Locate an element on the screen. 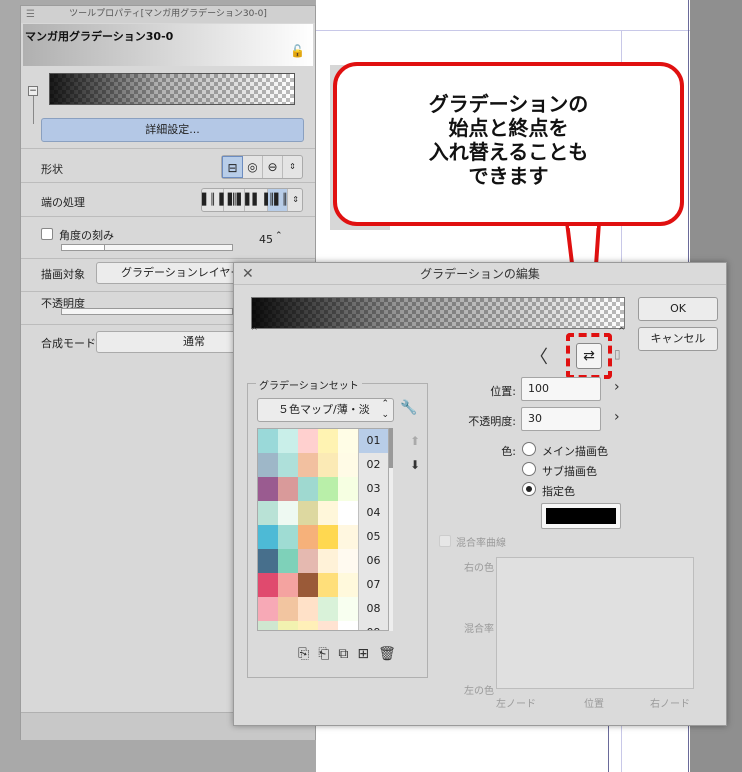 The height and width of the screenshot is (772, 742). edge-mirror-icon: ▐║▌ is located at coordinates (235, 200).